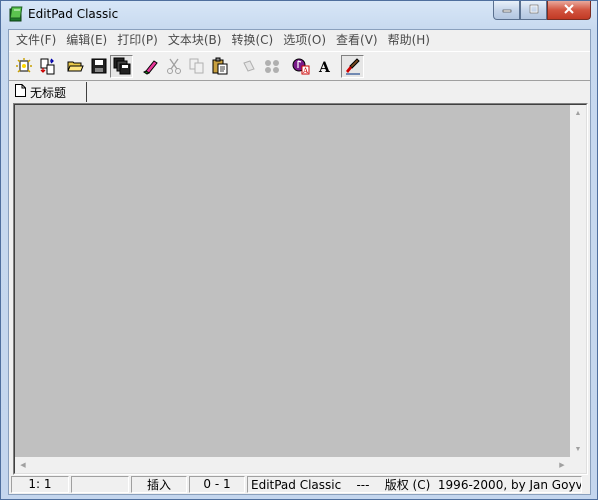 The width and height of the screenshot is (598, 500). What do you see at coordinates (195, 40) in the screenshot?
I see `menu-block: 文本块(B)` at bounding box center [195, 40].